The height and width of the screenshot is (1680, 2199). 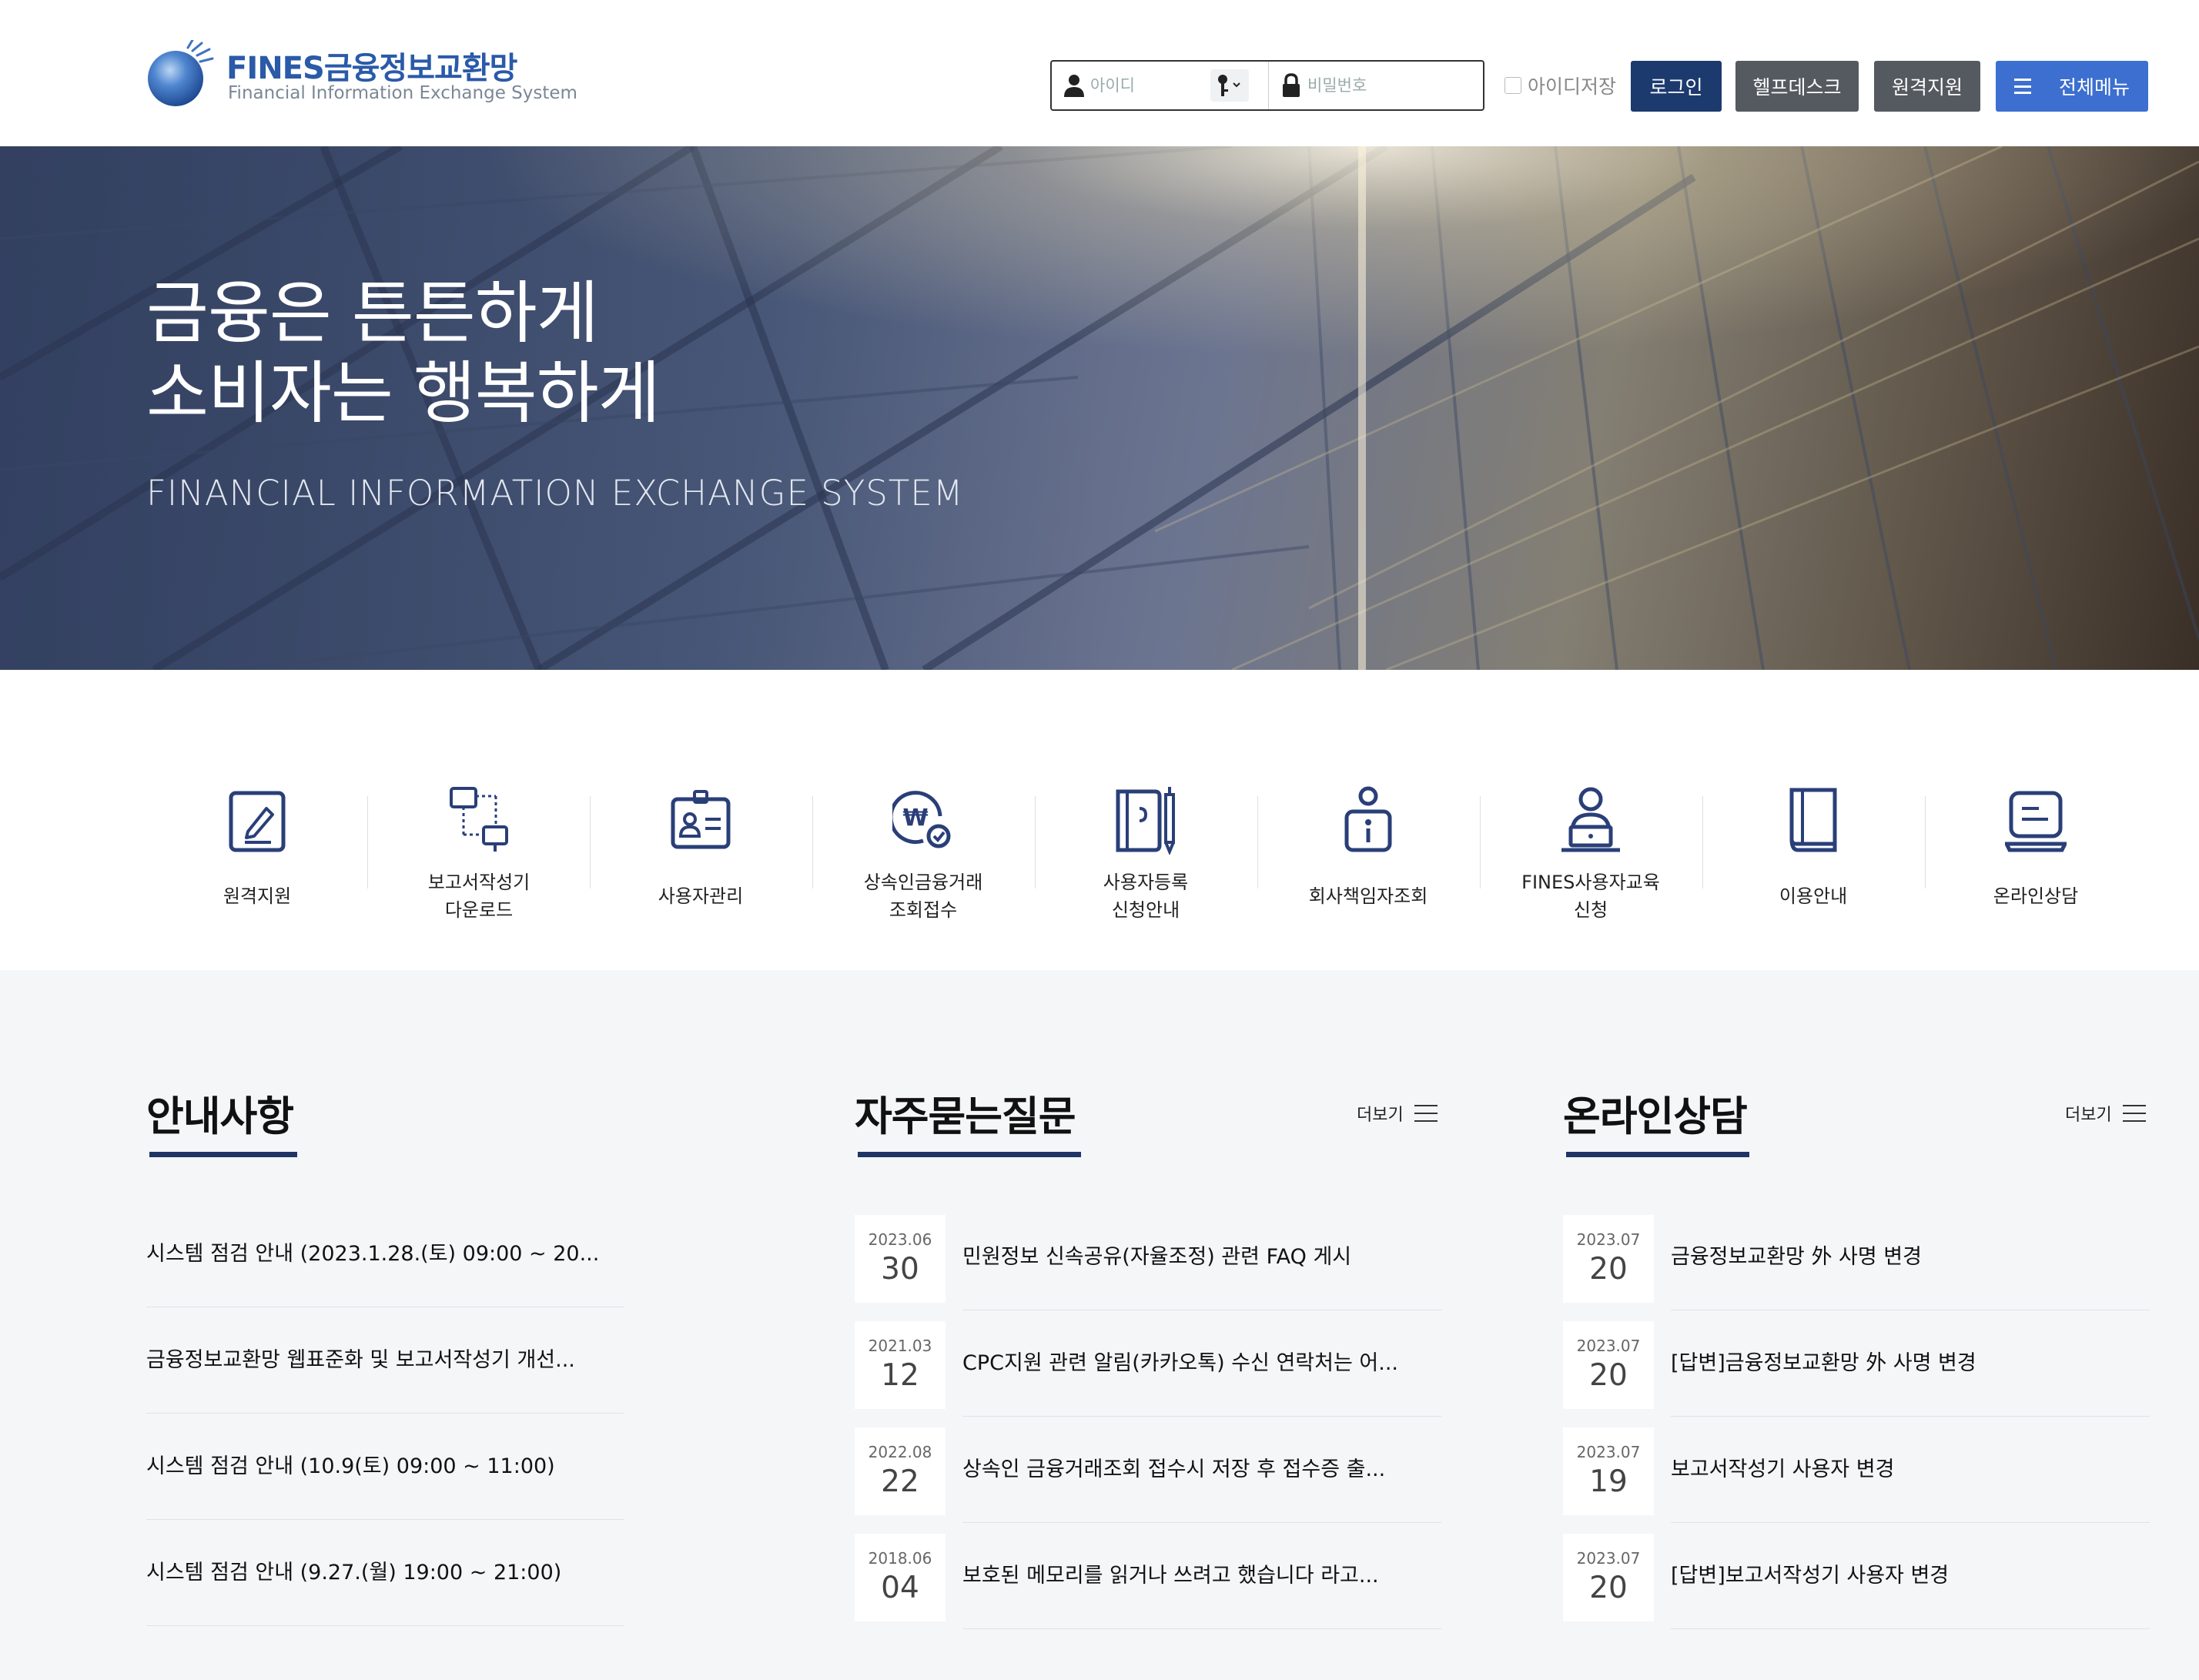 I want to click on quick-item-label: 원격지원, so click(x=258, y=896).